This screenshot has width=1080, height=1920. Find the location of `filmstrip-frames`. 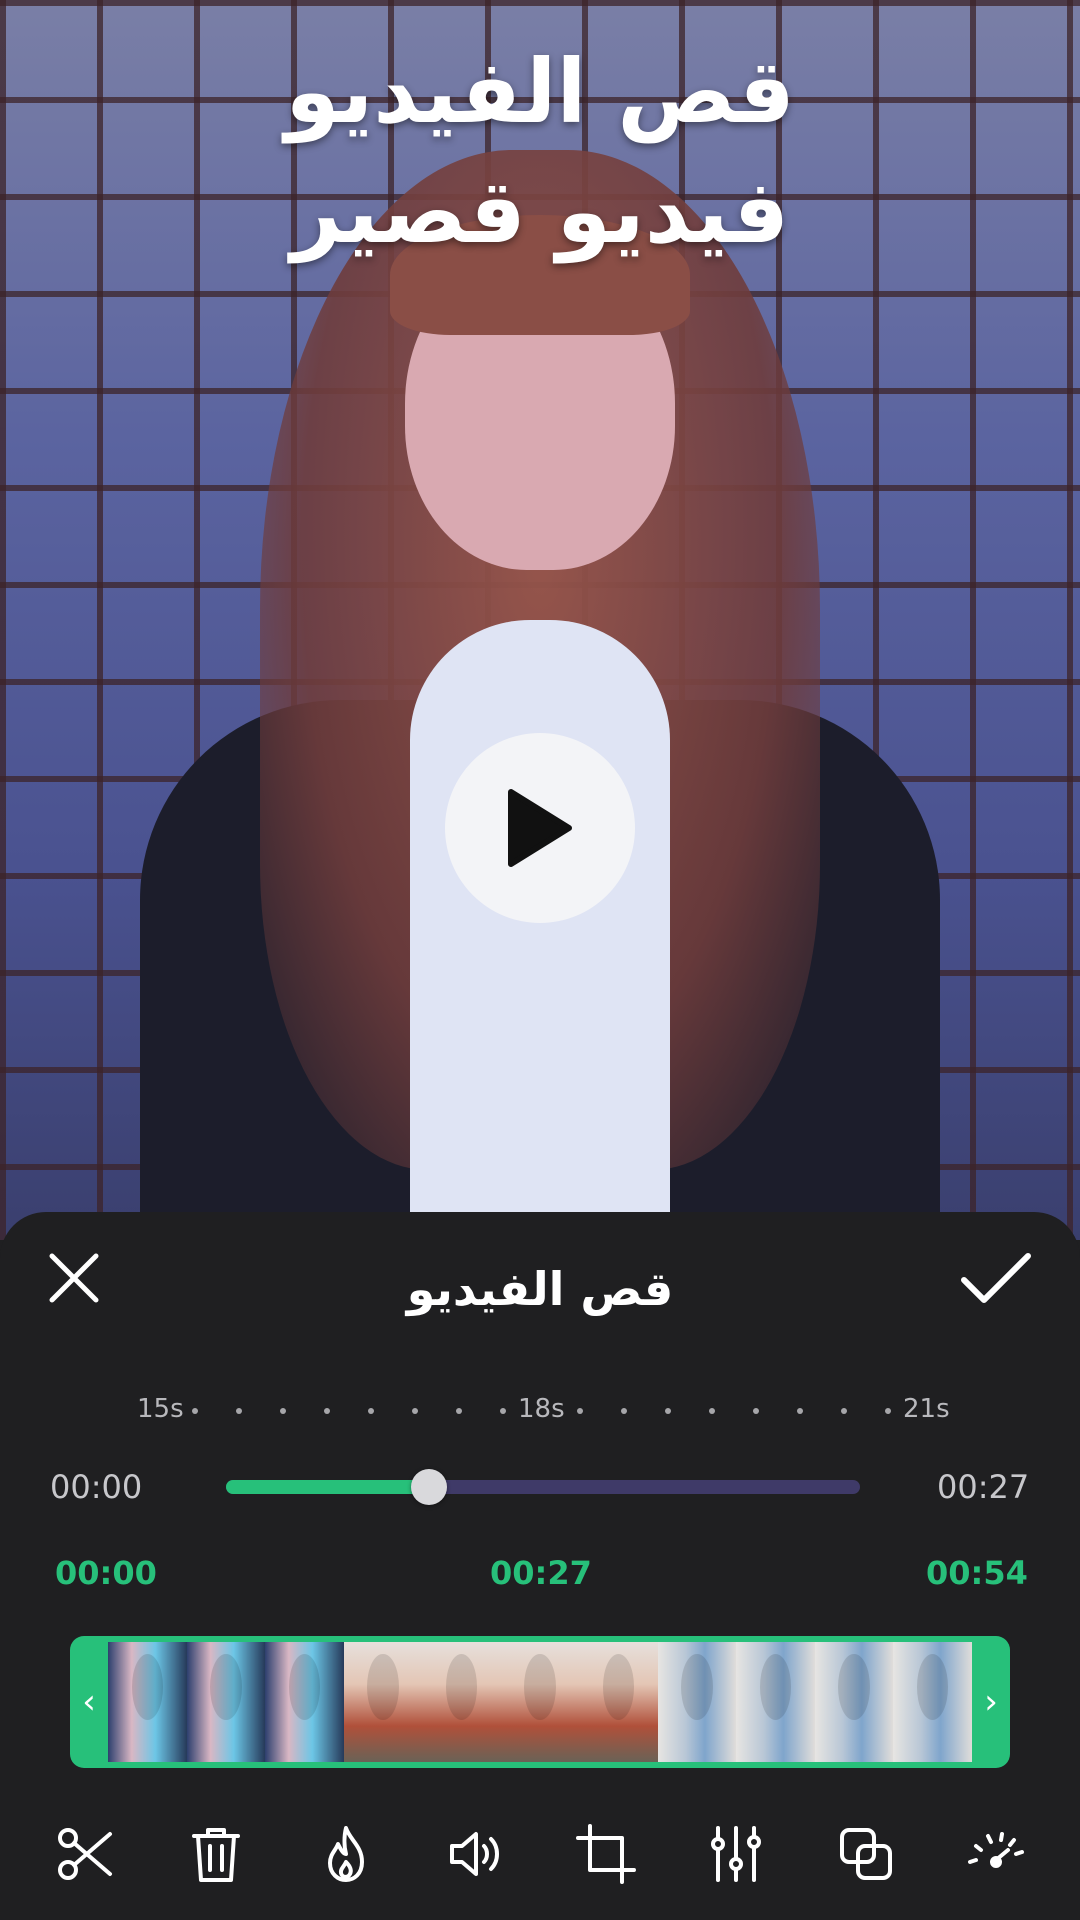

filmstrip-frames is located at coordinates (540, 1702).